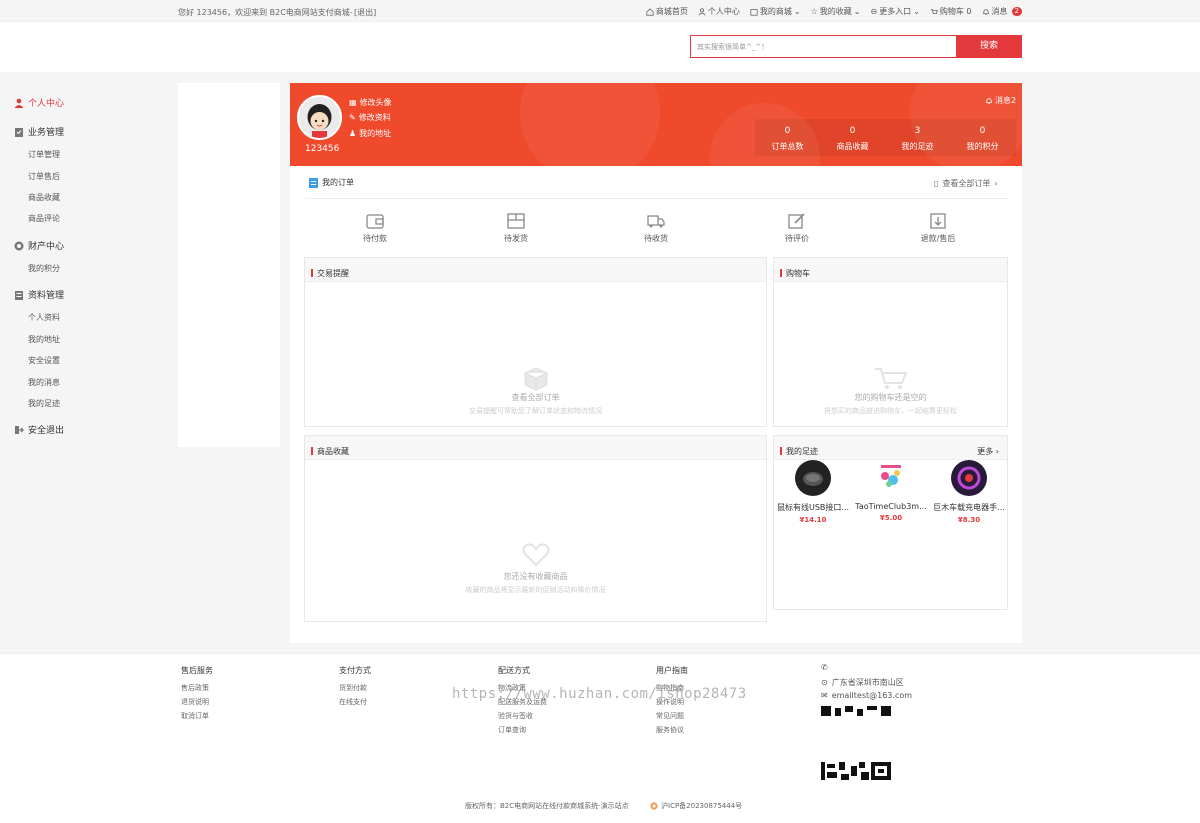 The height and width of the screenshot is (823, 1200). Describe the element at coordinates (696, 806) in the screenshot. I see `icp-record: 沪ICP备20230875444号` at that location.